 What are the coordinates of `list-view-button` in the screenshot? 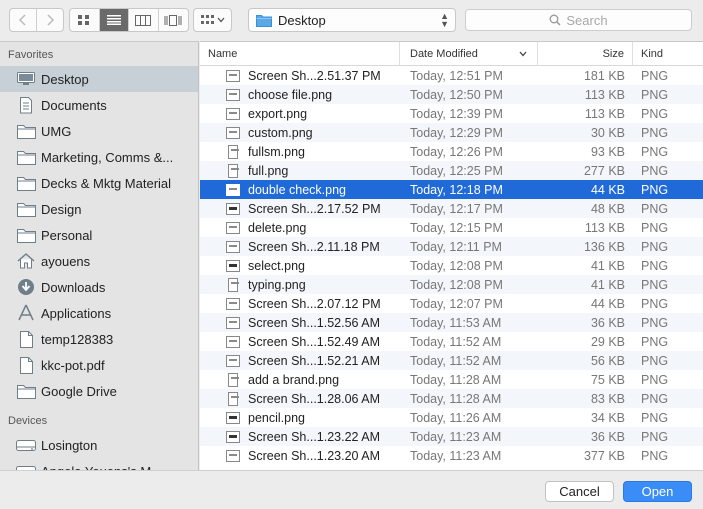 It's located at (114, 20).